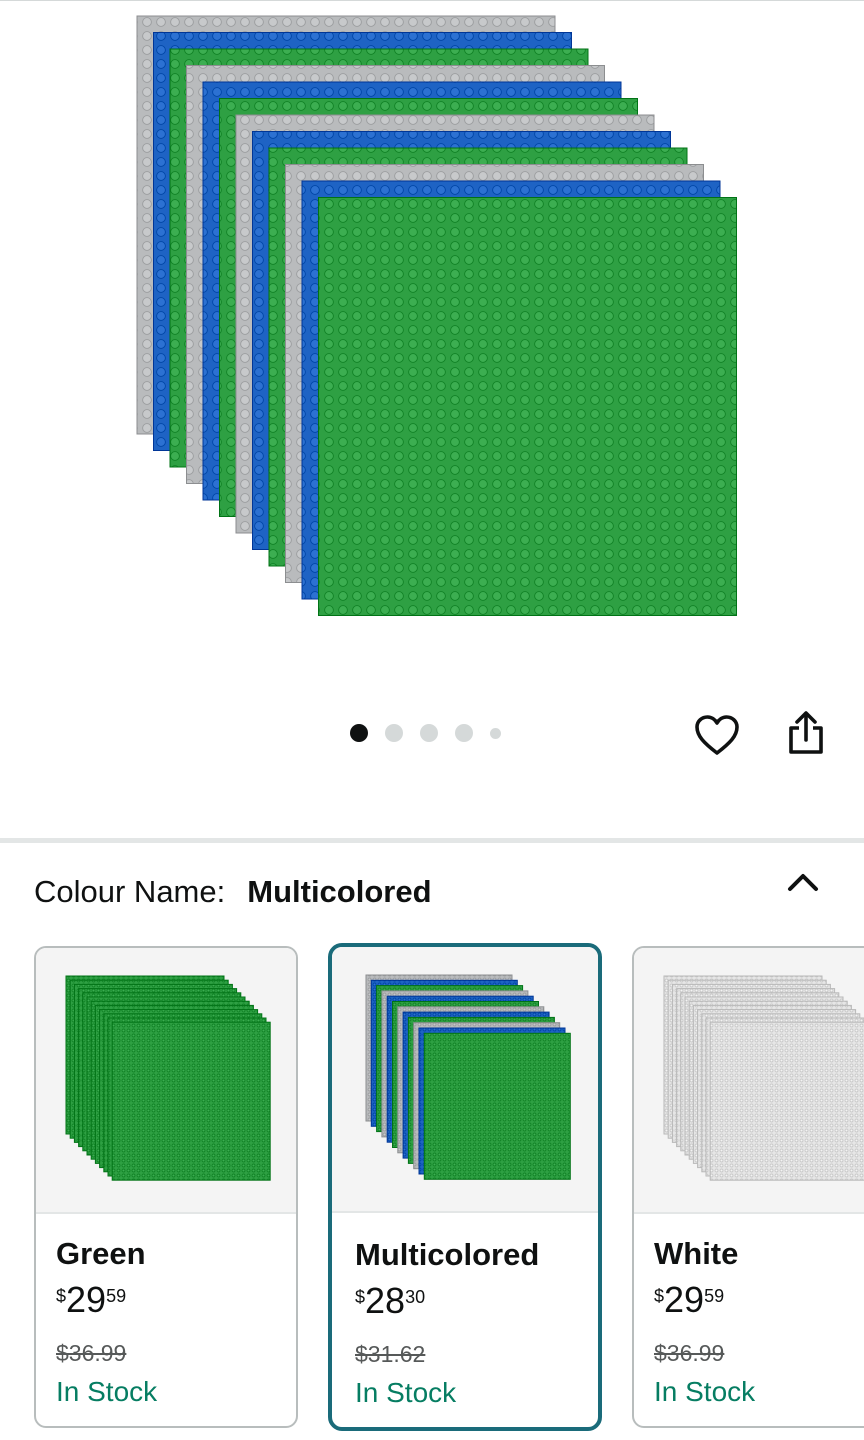  Describe the element at coordinates (130, 891) in the screenshot. I see `colour-label: Colour Name:` at that location.